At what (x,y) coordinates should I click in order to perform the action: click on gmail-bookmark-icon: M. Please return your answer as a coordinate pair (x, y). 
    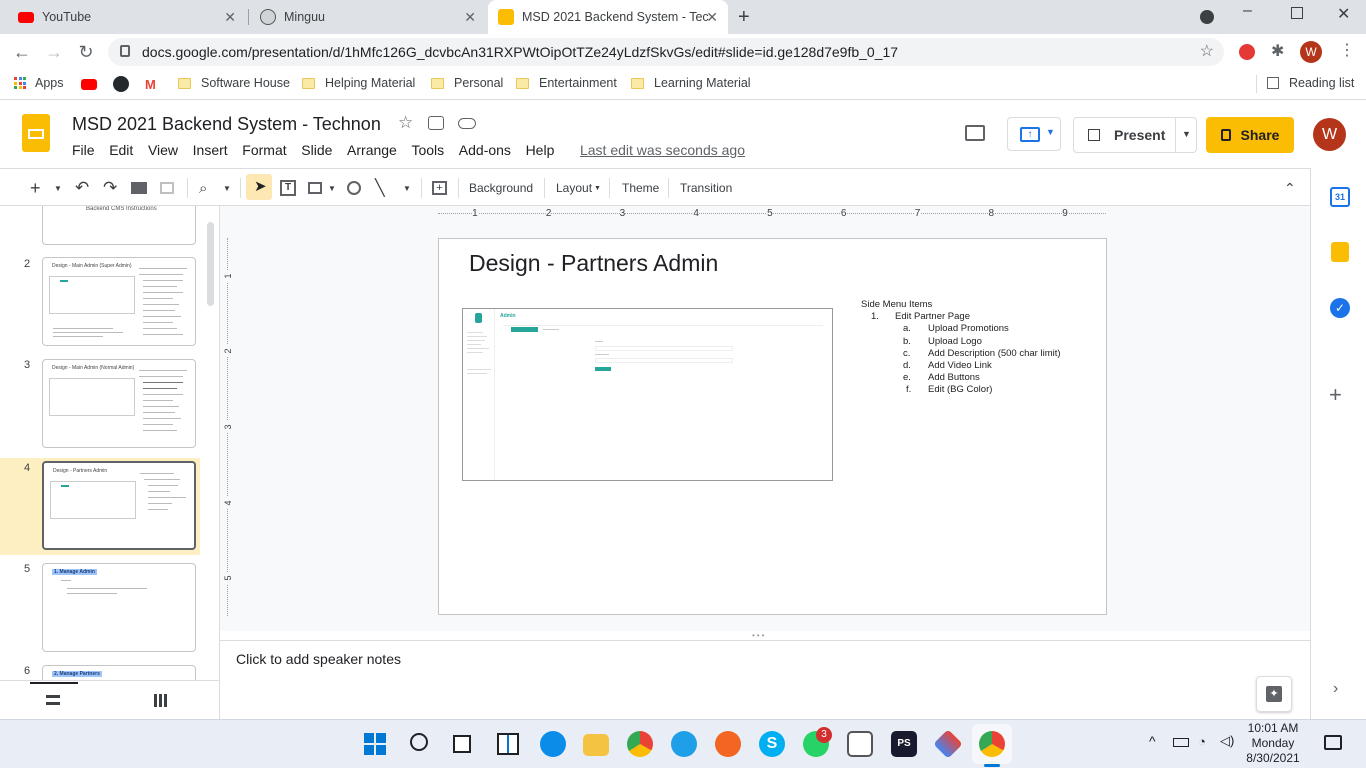
    Looking at the image, I should click on (150, 84).